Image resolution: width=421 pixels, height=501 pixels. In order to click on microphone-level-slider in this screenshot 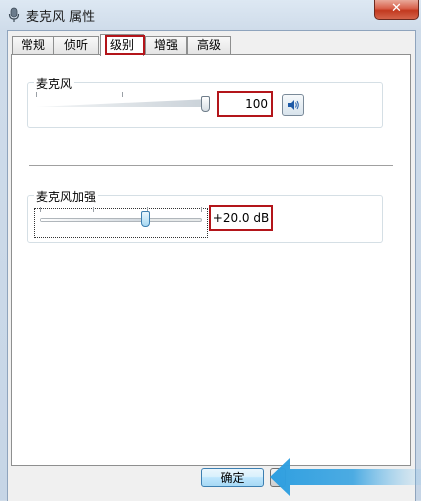, I will do `click(123, 102)`.